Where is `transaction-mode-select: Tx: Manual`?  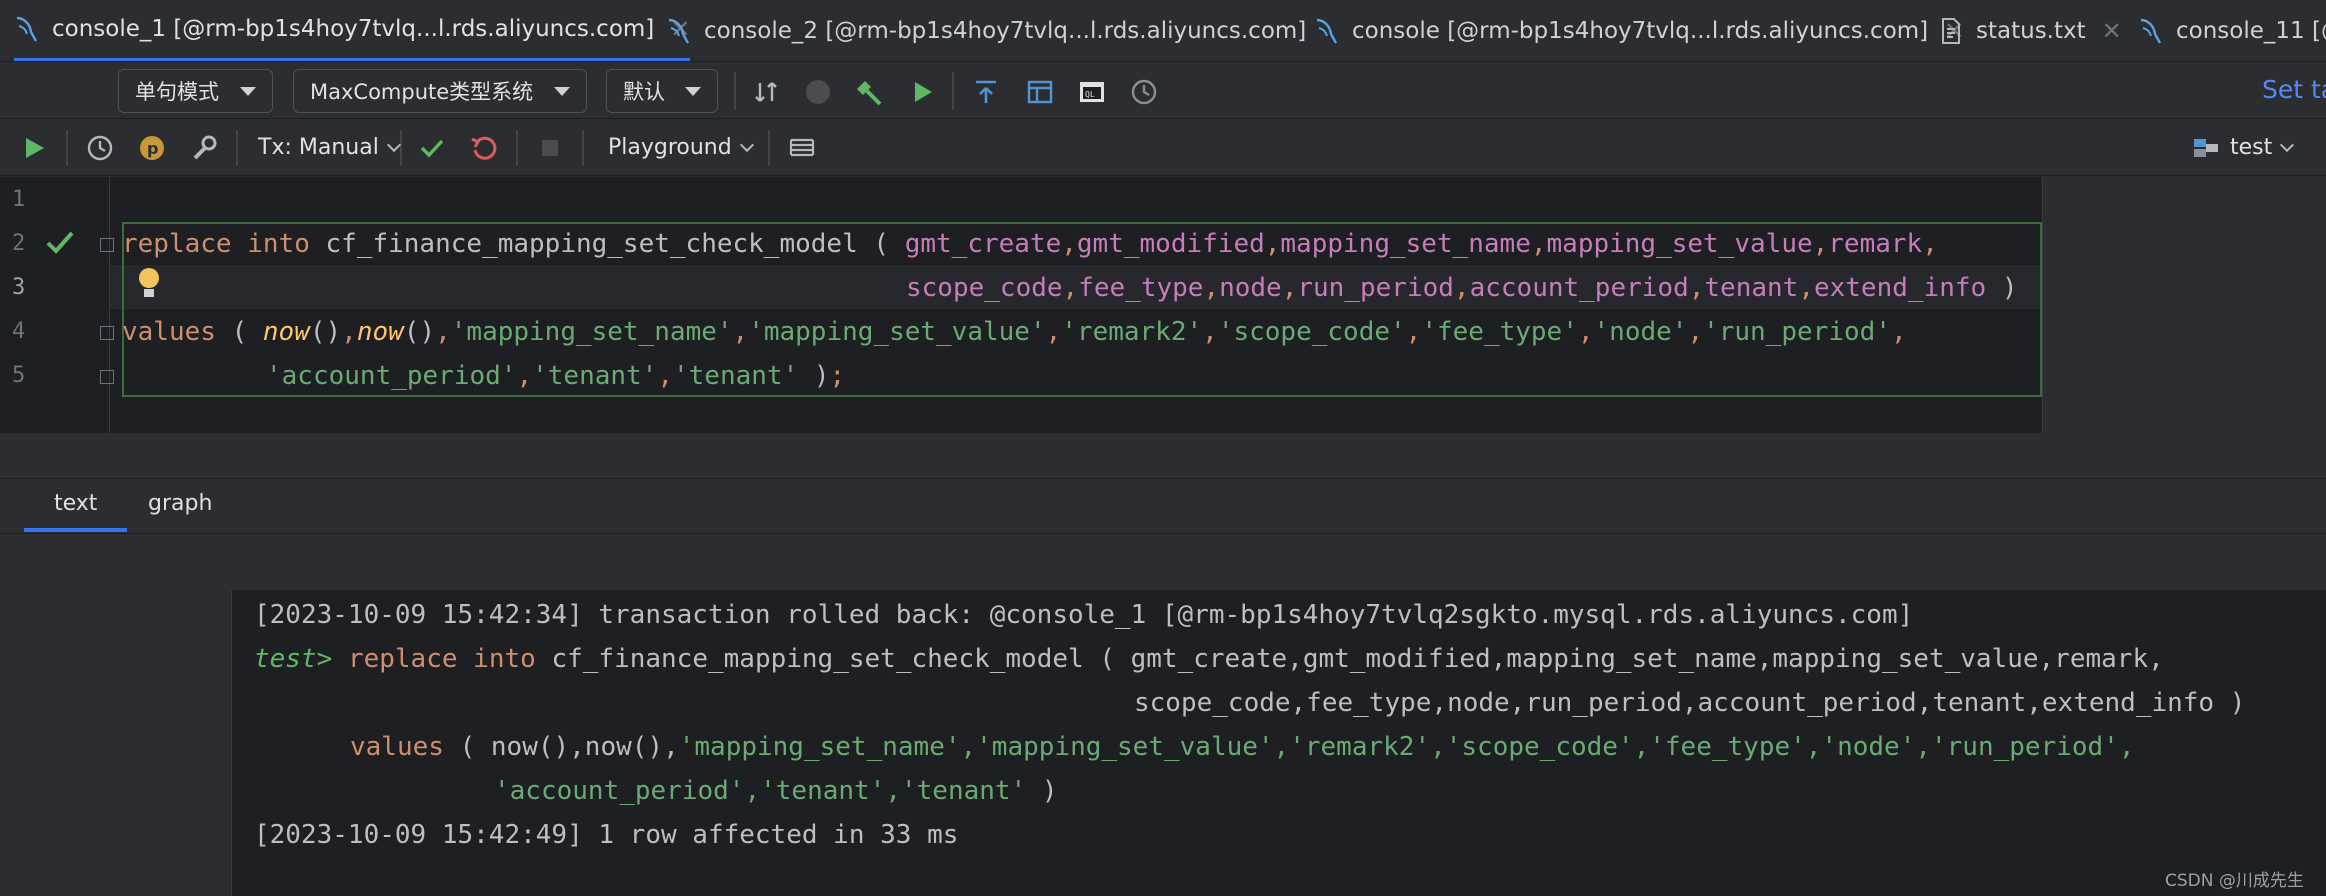 transaction-mode-select: Tx: Manual is located at coordinates (329, 147).